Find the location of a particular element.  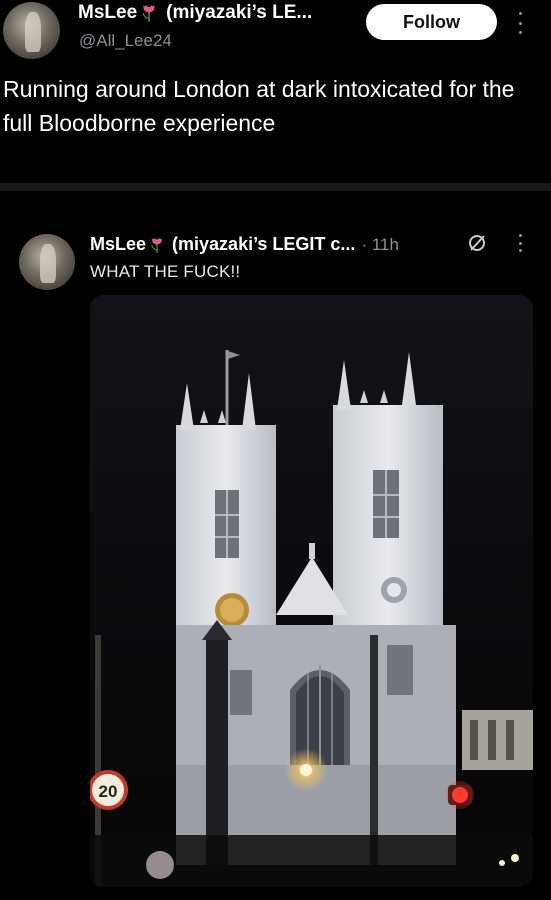

quoted-display-name: MsLee is located at coordinates (118, 244).